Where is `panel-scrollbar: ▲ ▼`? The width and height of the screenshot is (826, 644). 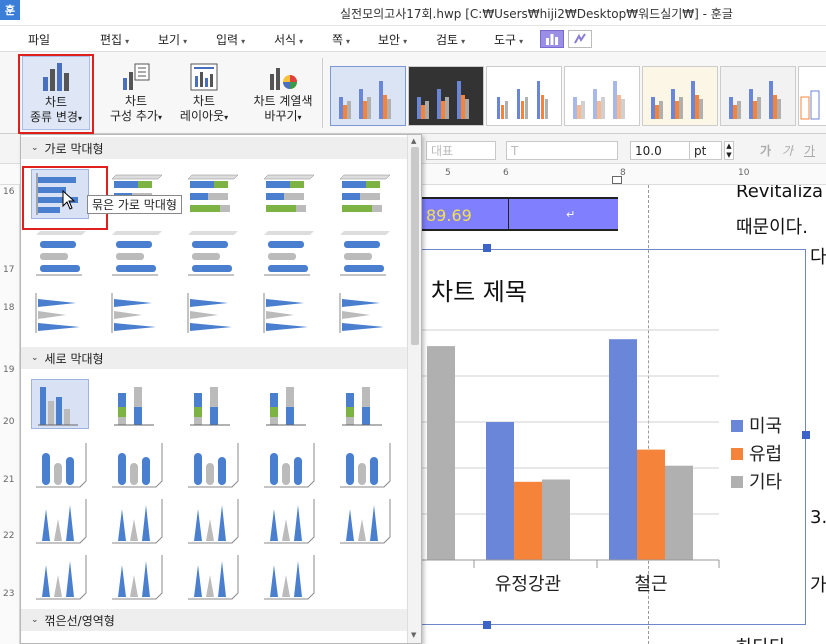 panel-scrollbar: ▲ ▼ is located at coordinates (414, 389).